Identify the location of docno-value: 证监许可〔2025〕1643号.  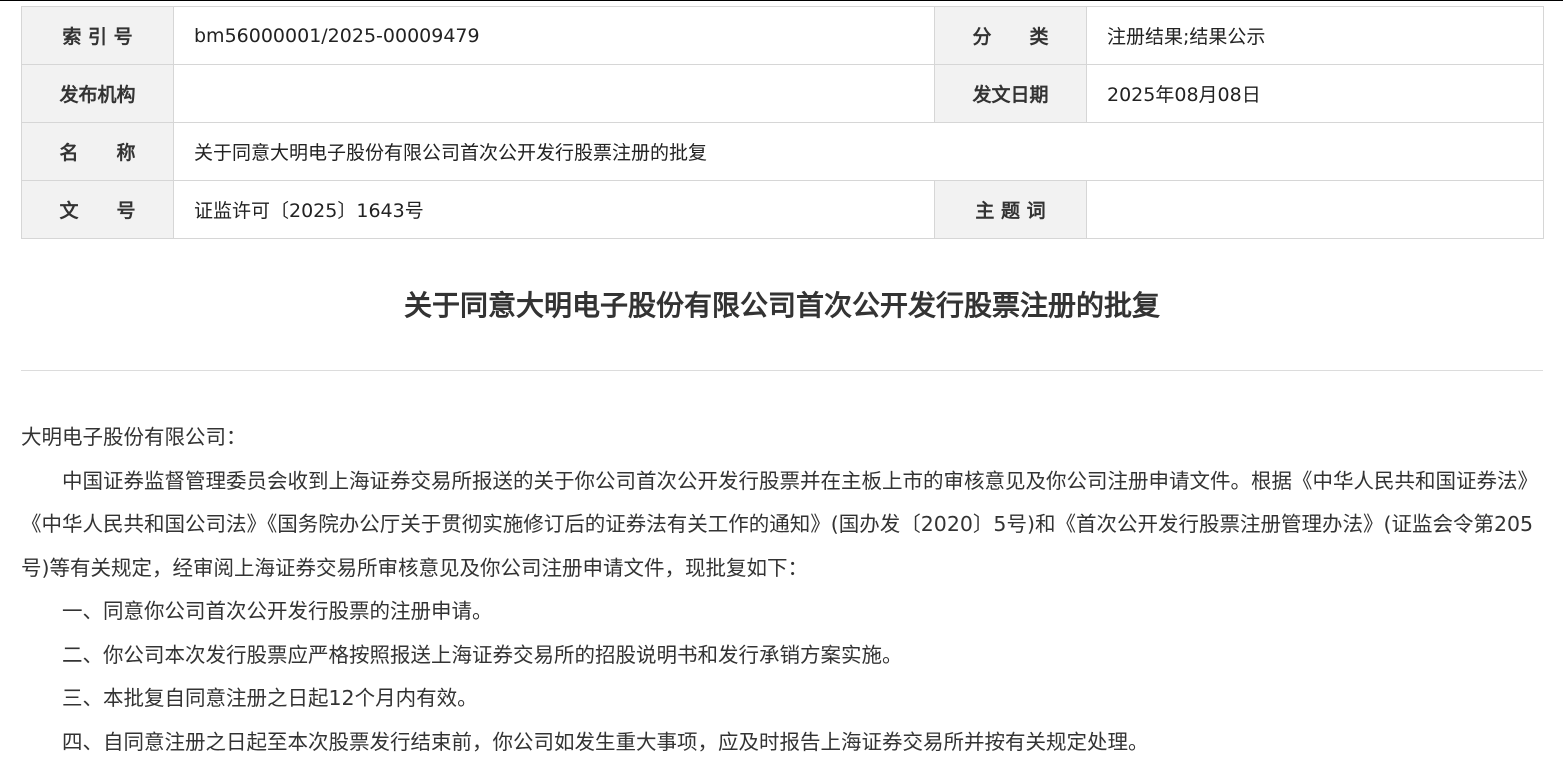
(554, 209).